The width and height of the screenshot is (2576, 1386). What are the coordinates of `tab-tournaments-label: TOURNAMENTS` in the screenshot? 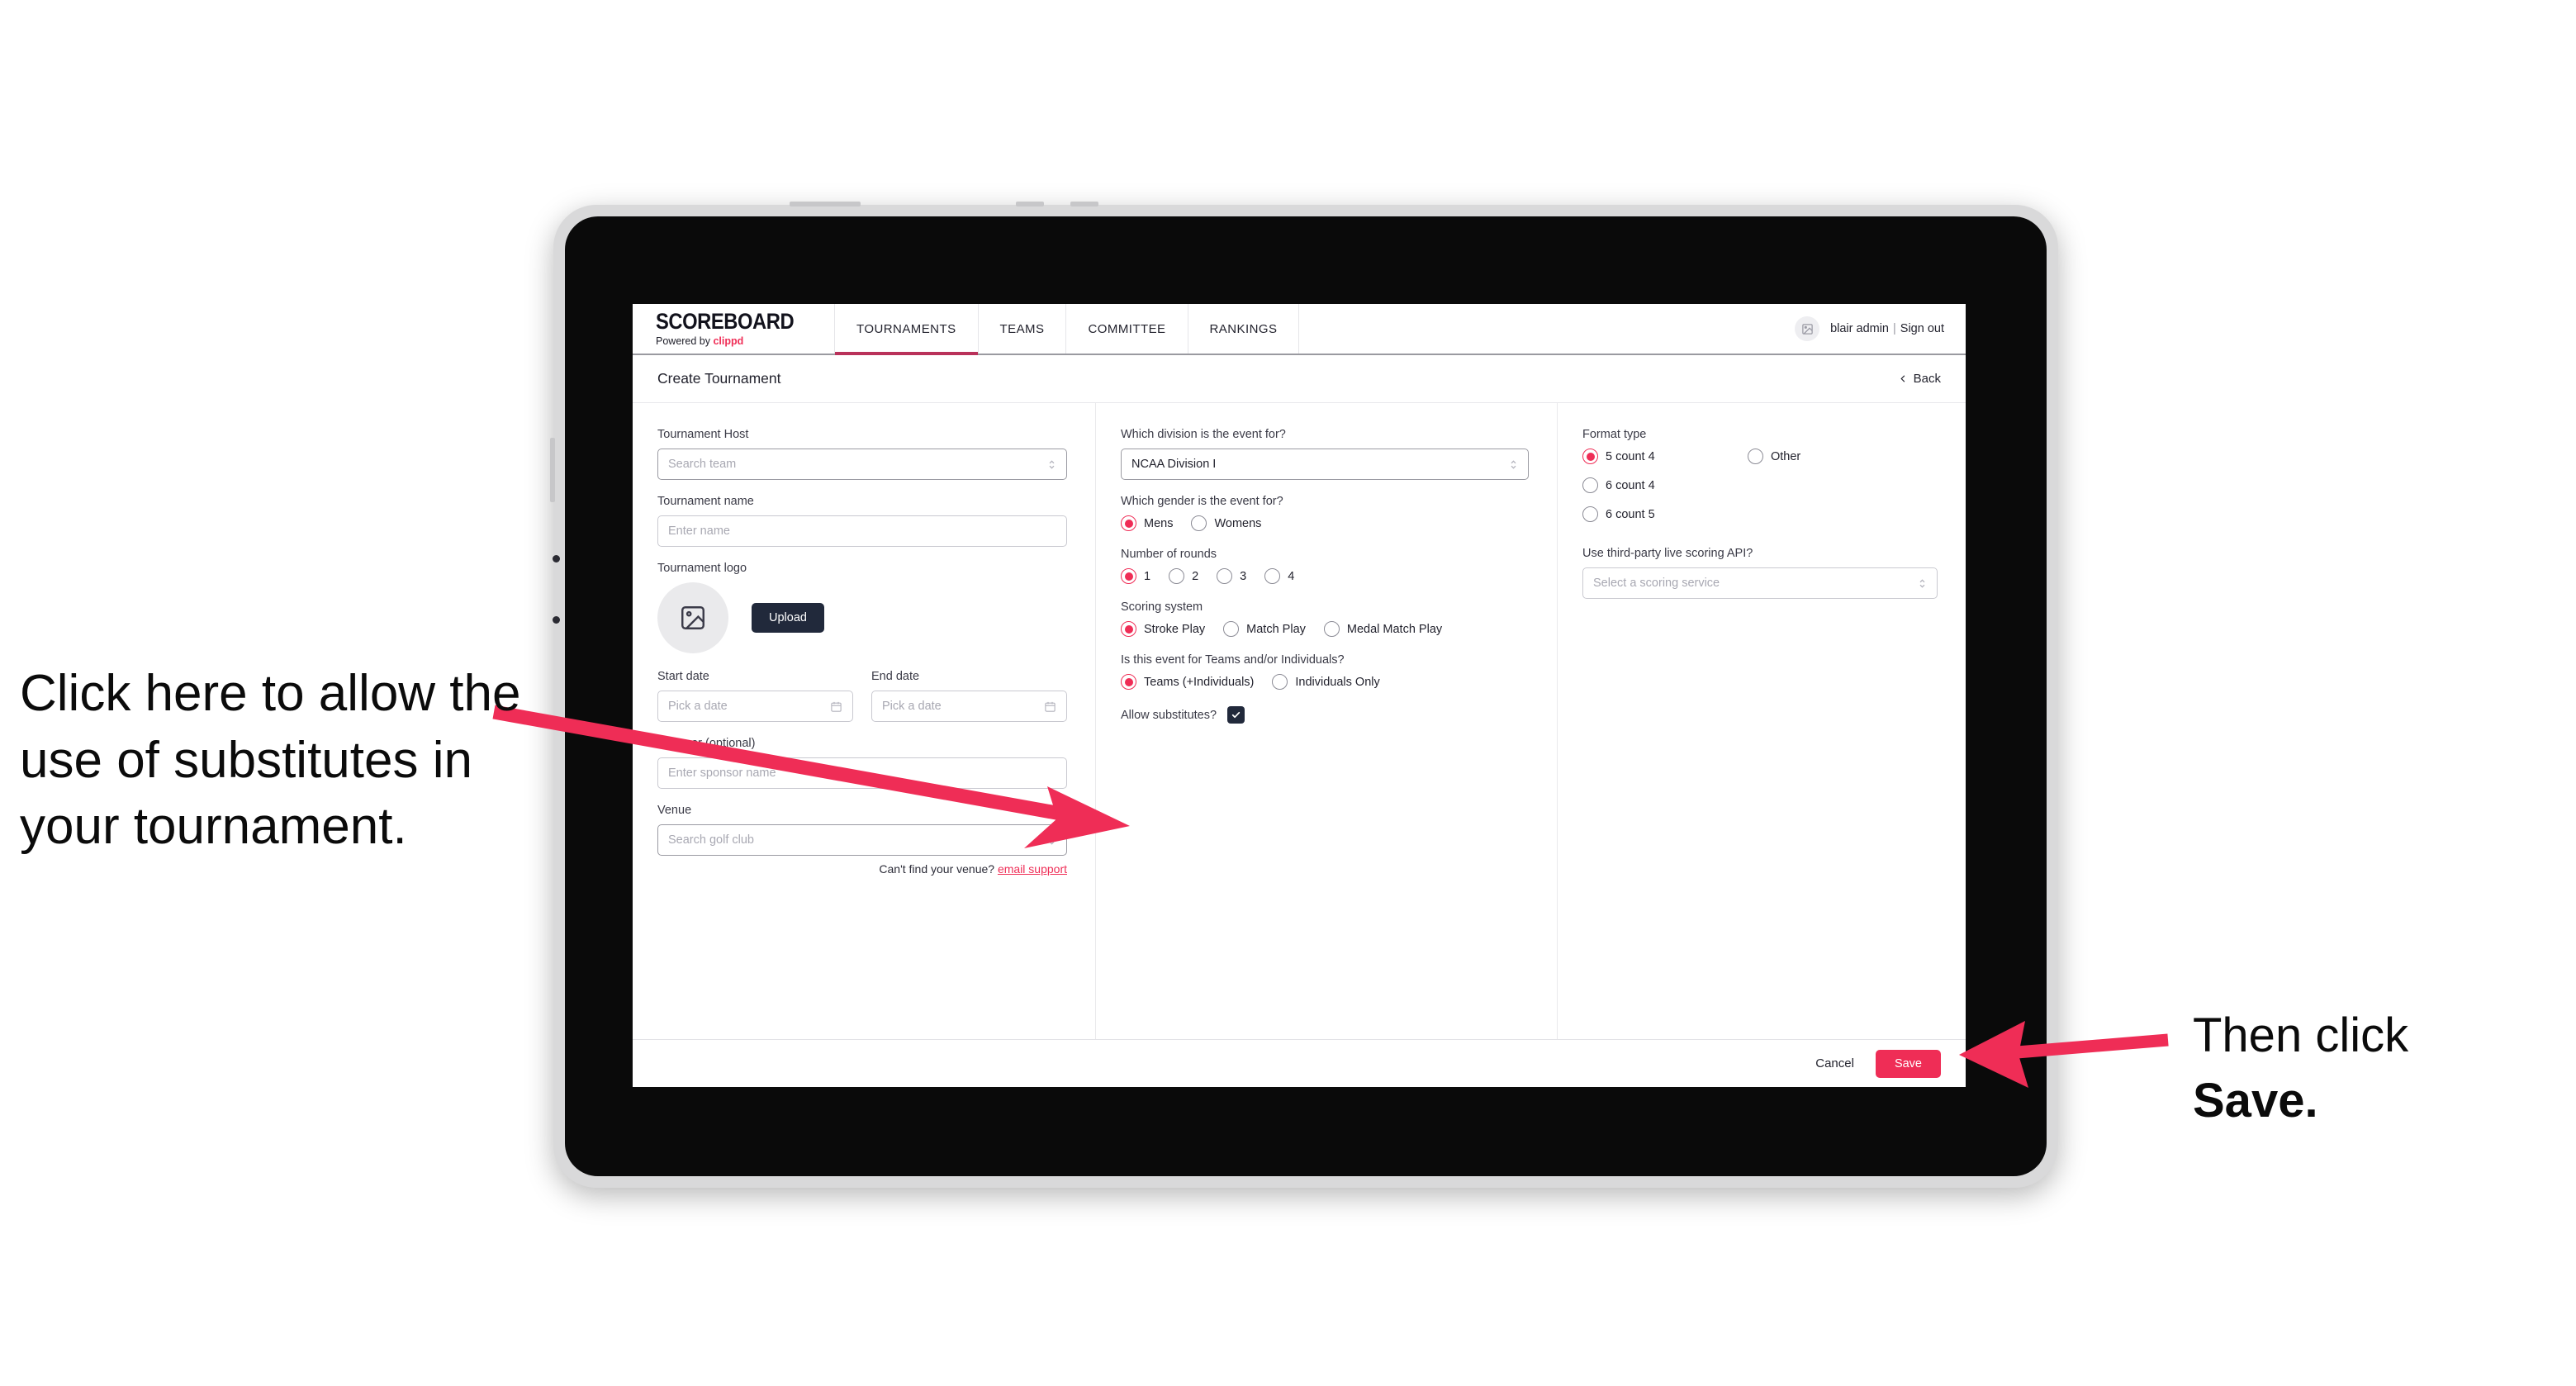 It's located at (906, 328).